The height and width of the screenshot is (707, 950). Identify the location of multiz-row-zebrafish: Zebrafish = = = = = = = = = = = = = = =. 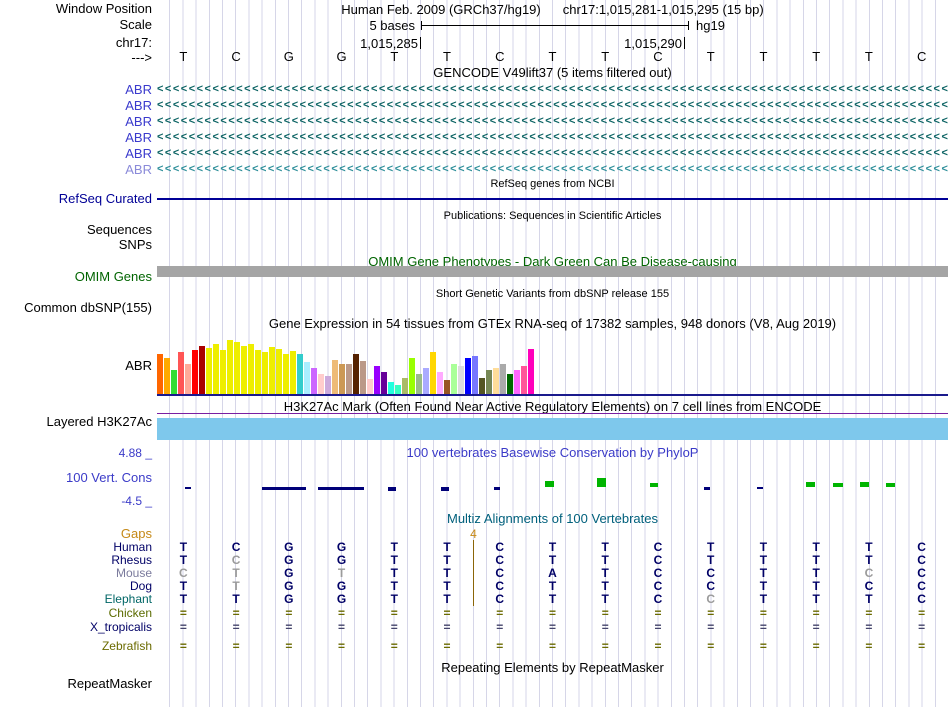
(475, 646).